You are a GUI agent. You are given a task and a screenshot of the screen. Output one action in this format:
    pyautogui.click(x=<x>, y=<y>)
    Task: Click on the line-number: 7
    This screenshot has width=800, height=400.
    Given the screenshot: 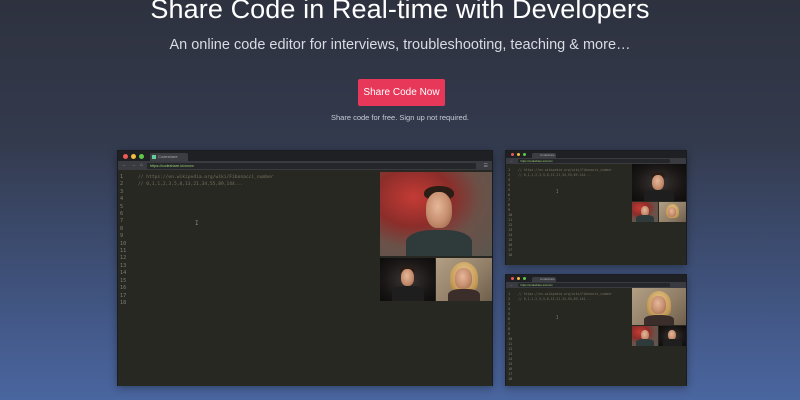 What is the action you would take?
    pyautogui.click(x=122, y=221)
    